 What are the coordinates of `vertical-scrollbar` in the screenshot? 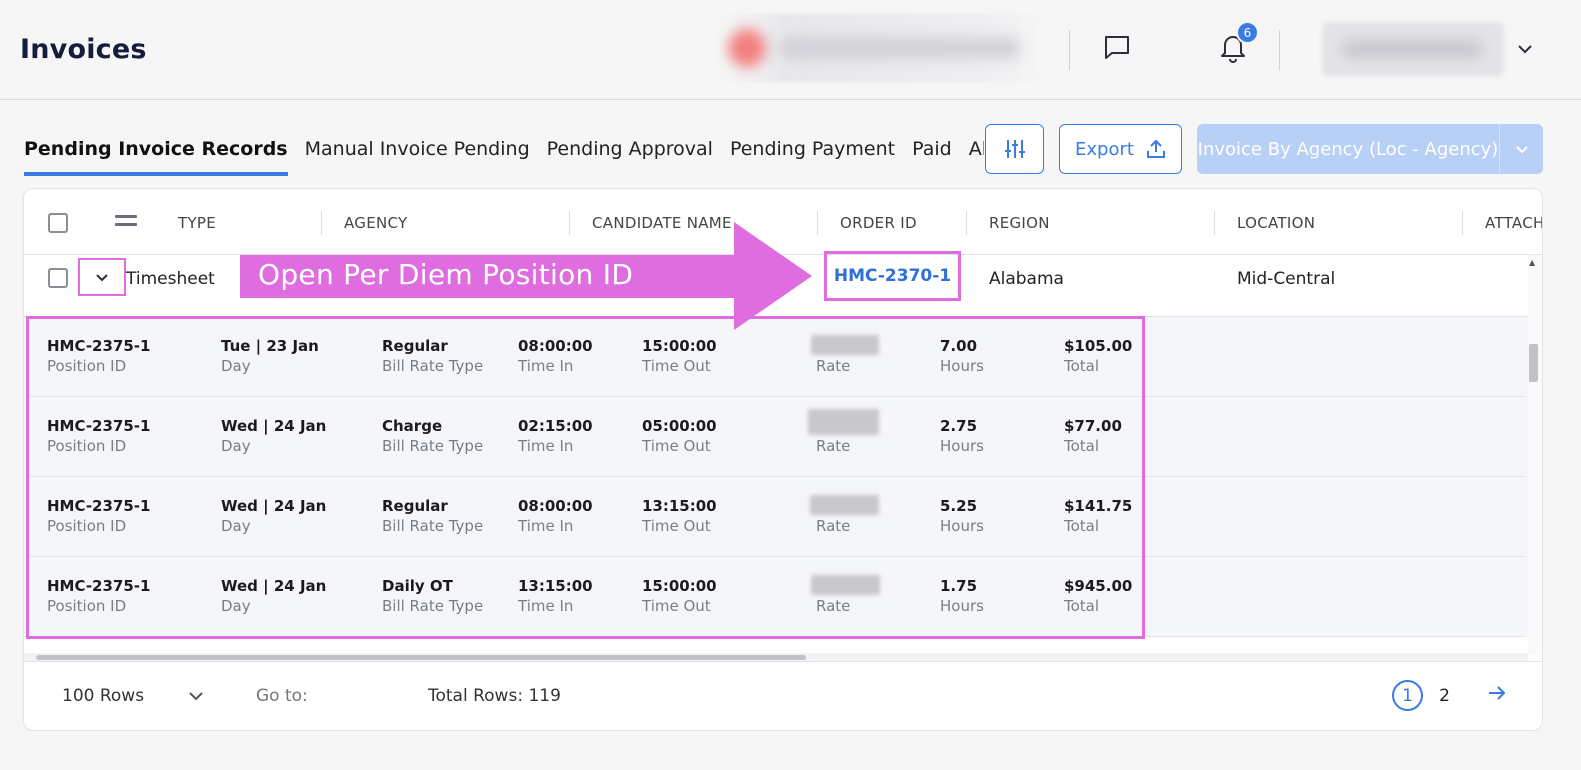 It's located at (1535, 455).